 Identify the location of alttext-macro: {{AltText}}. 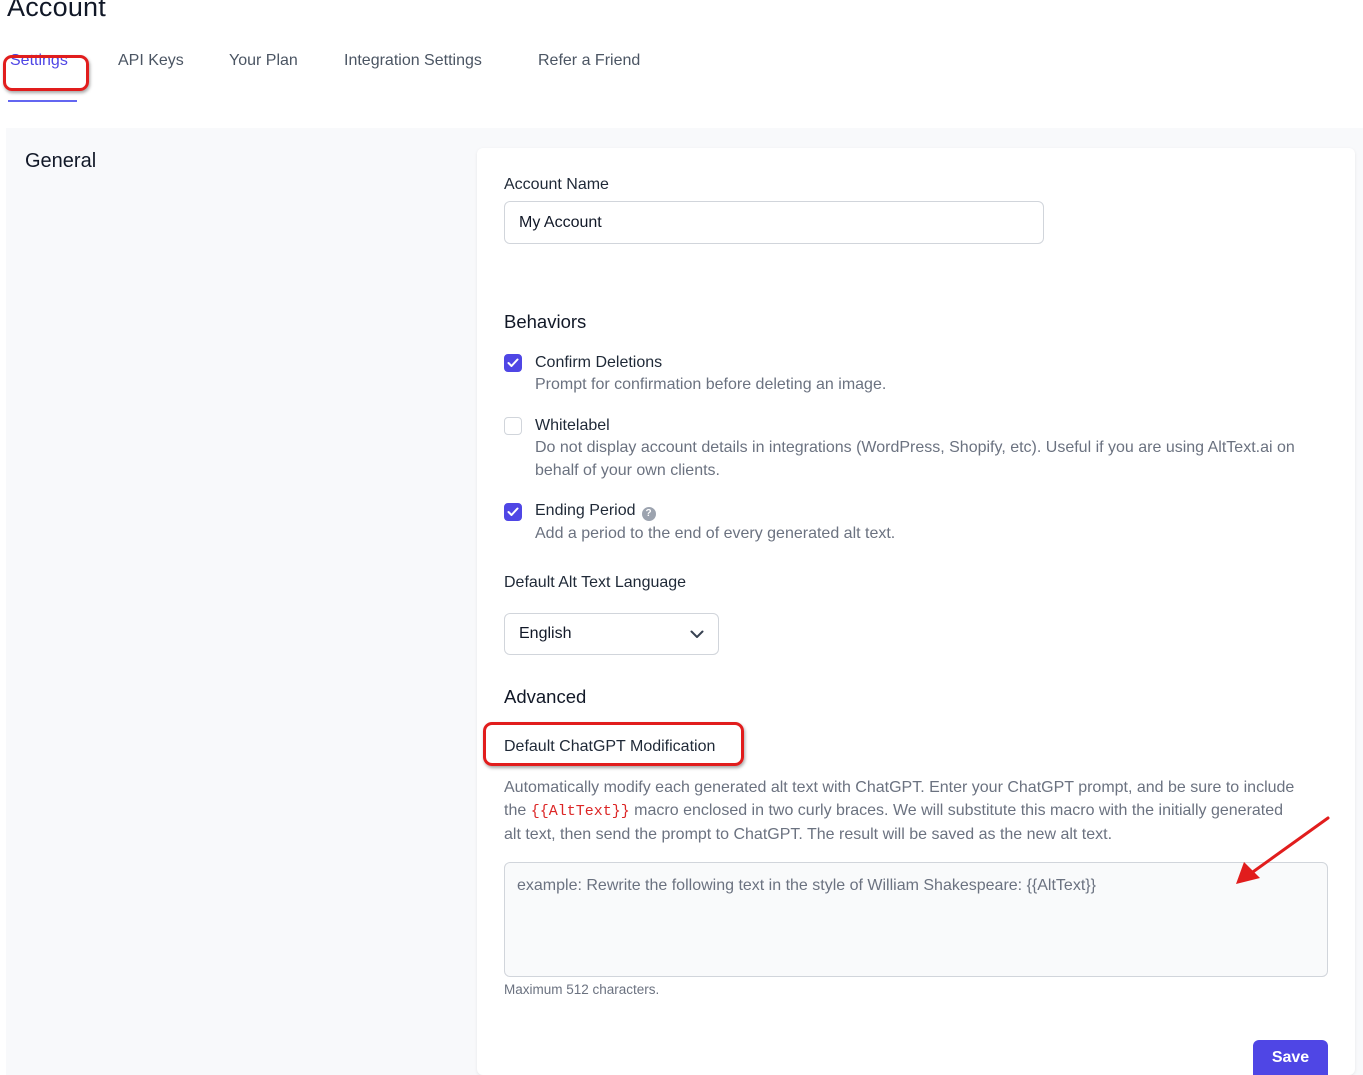
(580, 811).